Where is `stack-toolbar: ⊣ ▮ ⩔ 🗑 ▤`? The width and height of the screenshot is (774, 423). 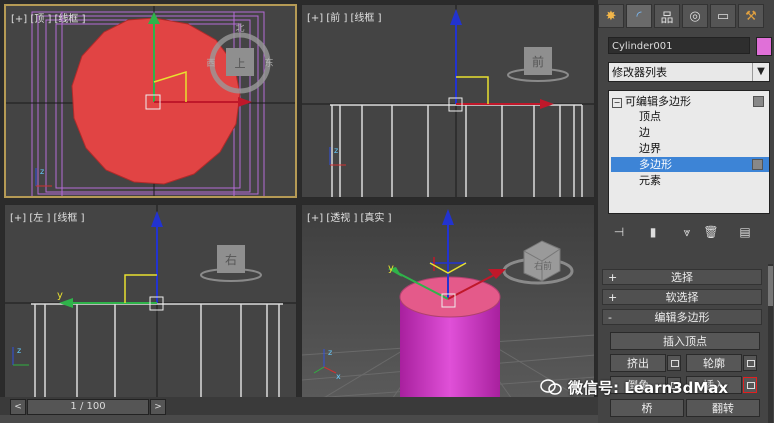
stack-toolbar: ⊣ ▮ ⩔ 🗑 ▤ is located at coordinates (689, 233).